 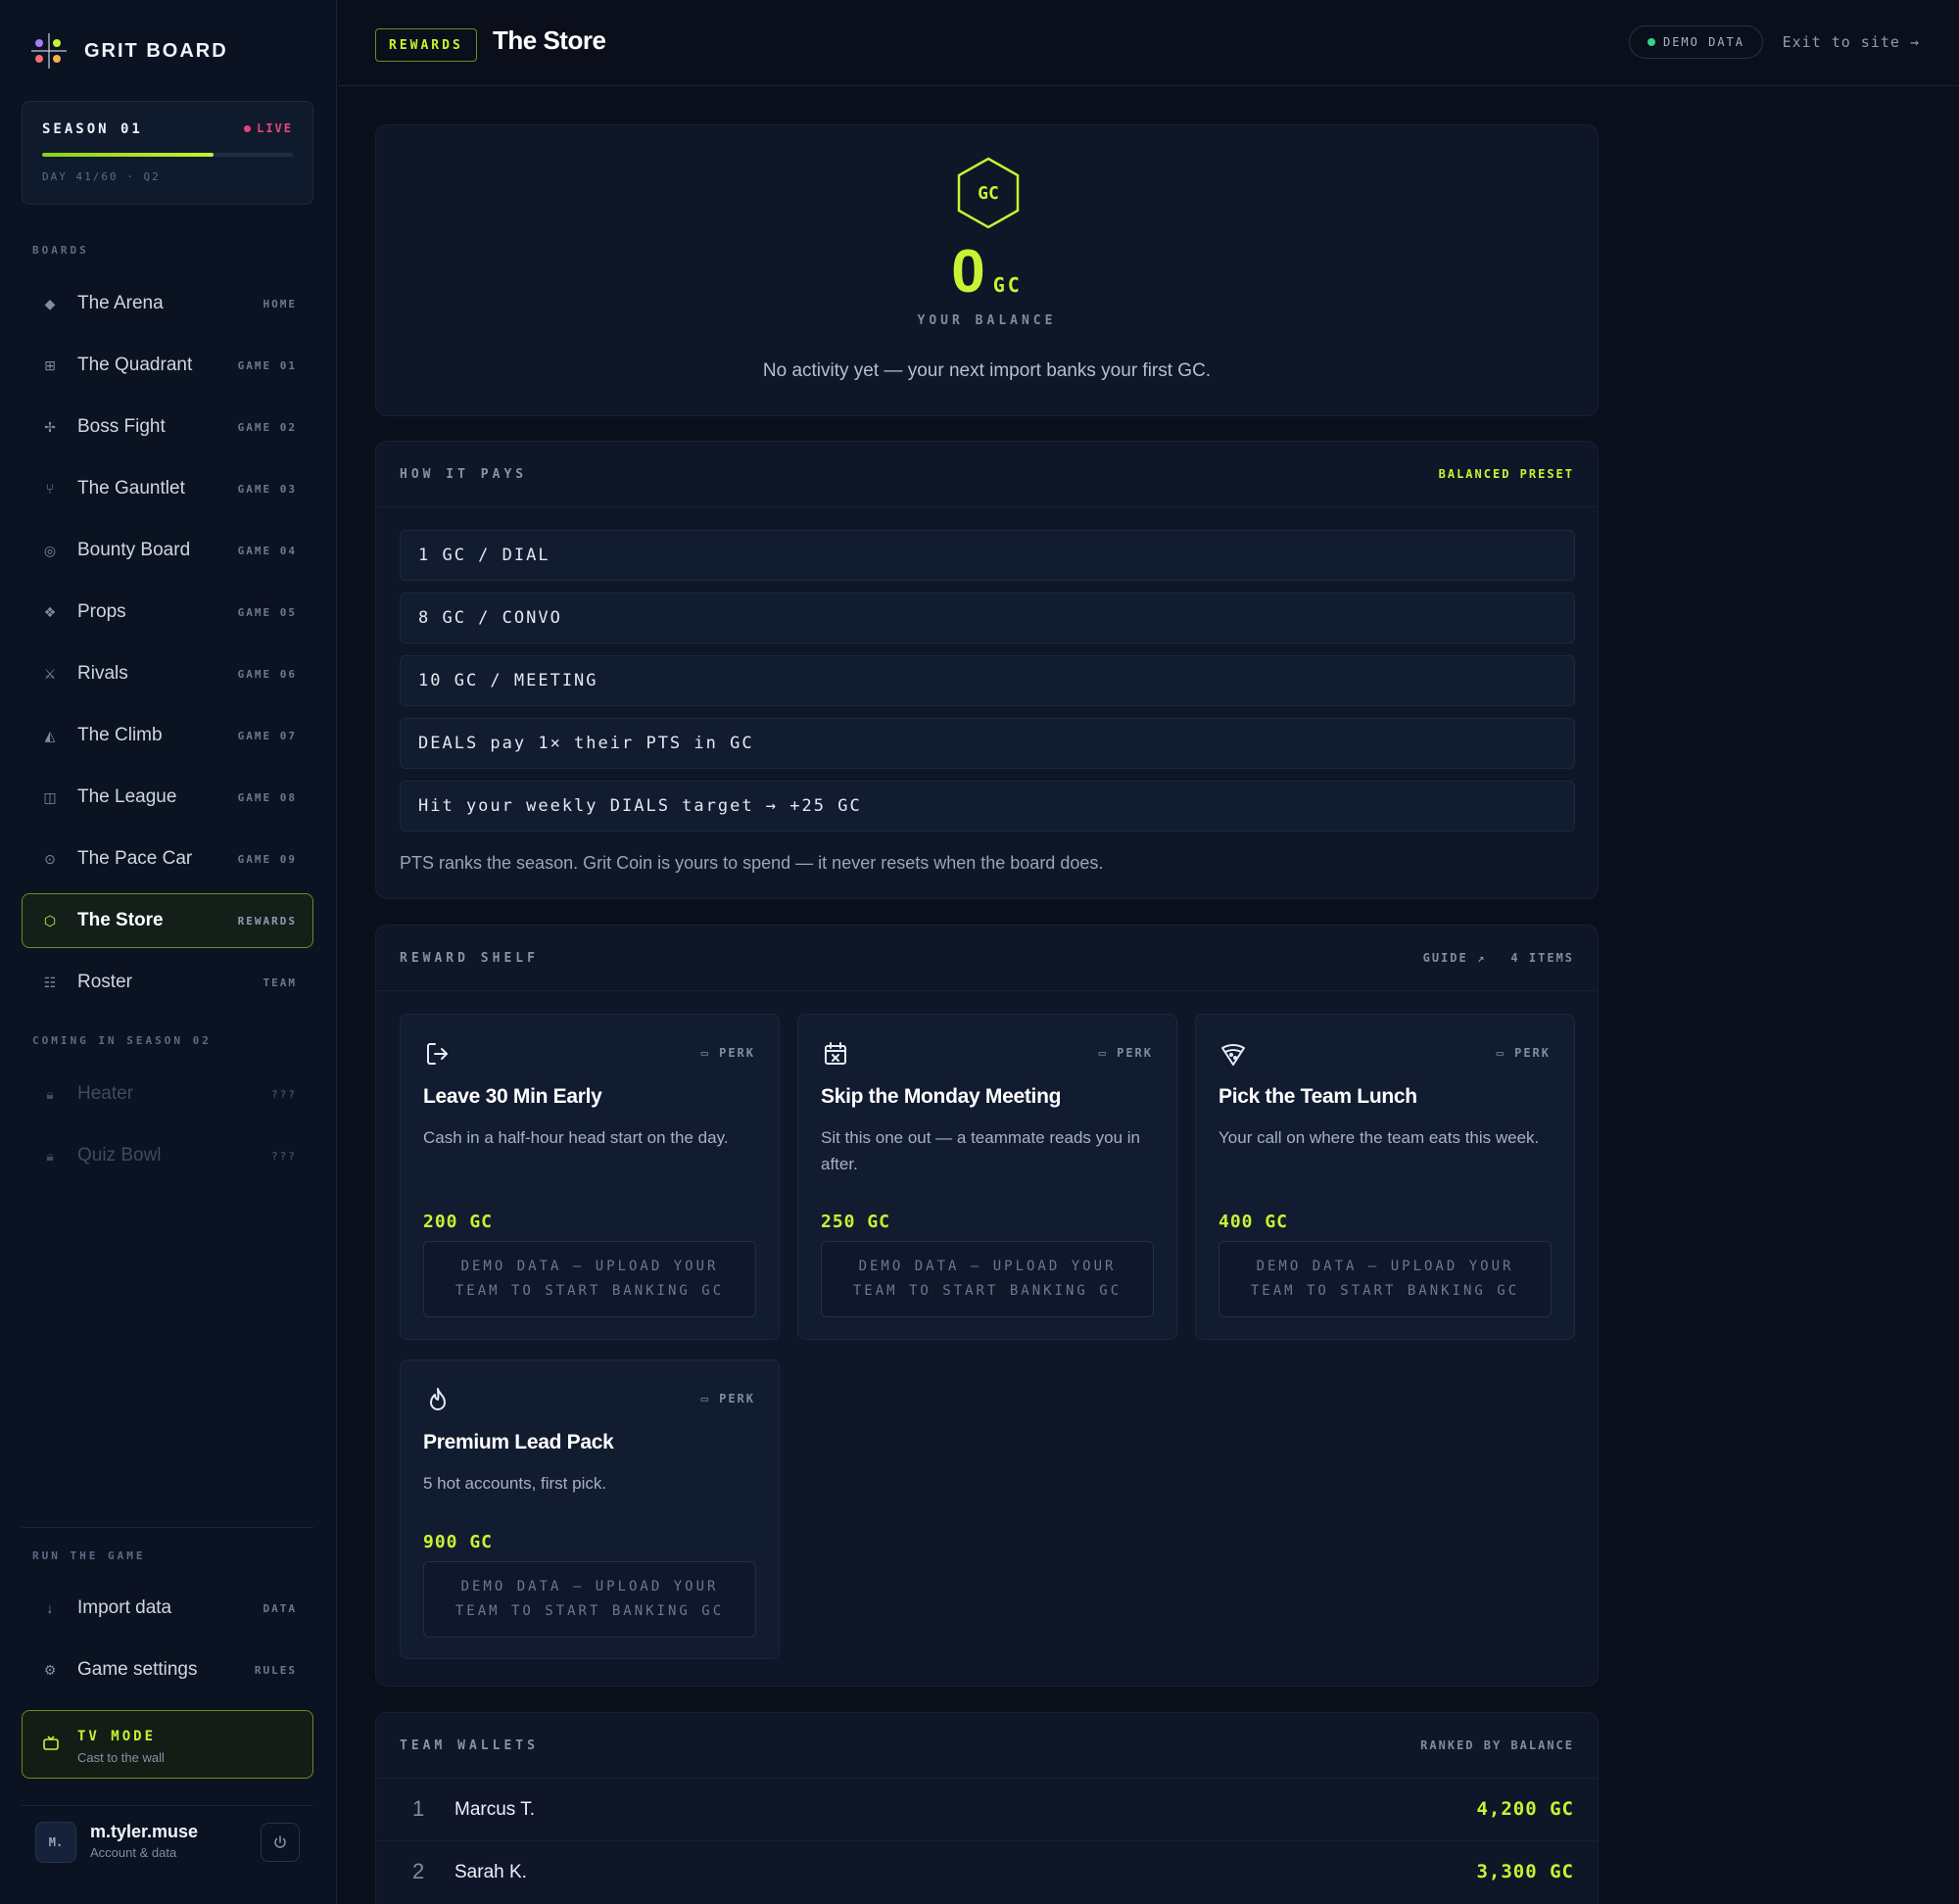 What do you see at coordinates (267, 550) in the screenshot?
I see `sidebar-item-tag: GAME 04` at bounding box center [267, 550].